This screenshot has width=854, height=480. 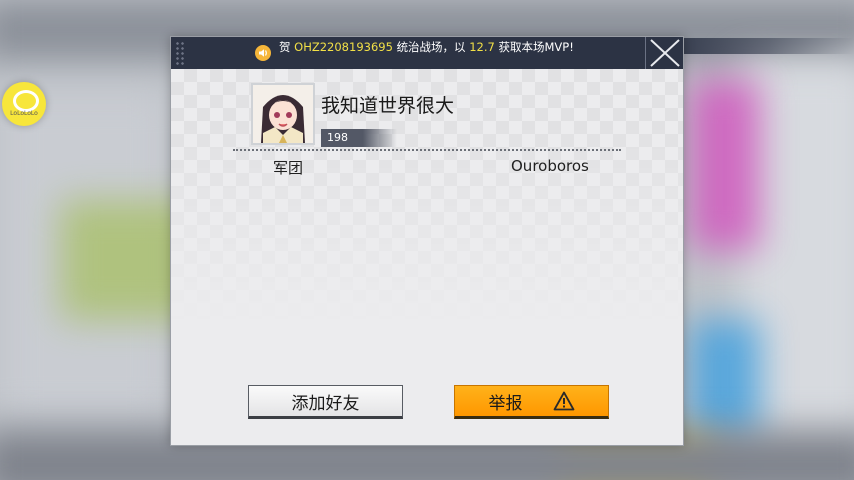 I want to click on avatar, so click(x=283, y=114).